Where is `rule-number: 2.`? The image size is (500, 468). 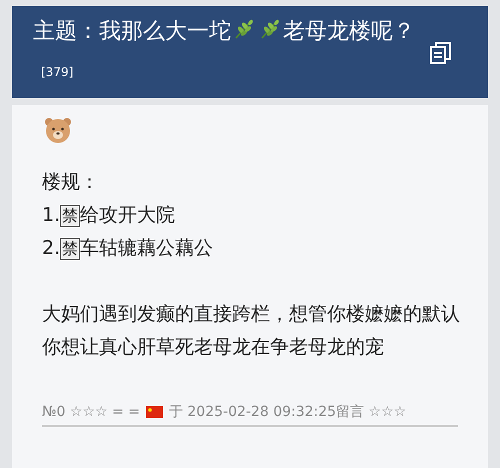
rule-number: 2. is located at coordinates (51, 248).